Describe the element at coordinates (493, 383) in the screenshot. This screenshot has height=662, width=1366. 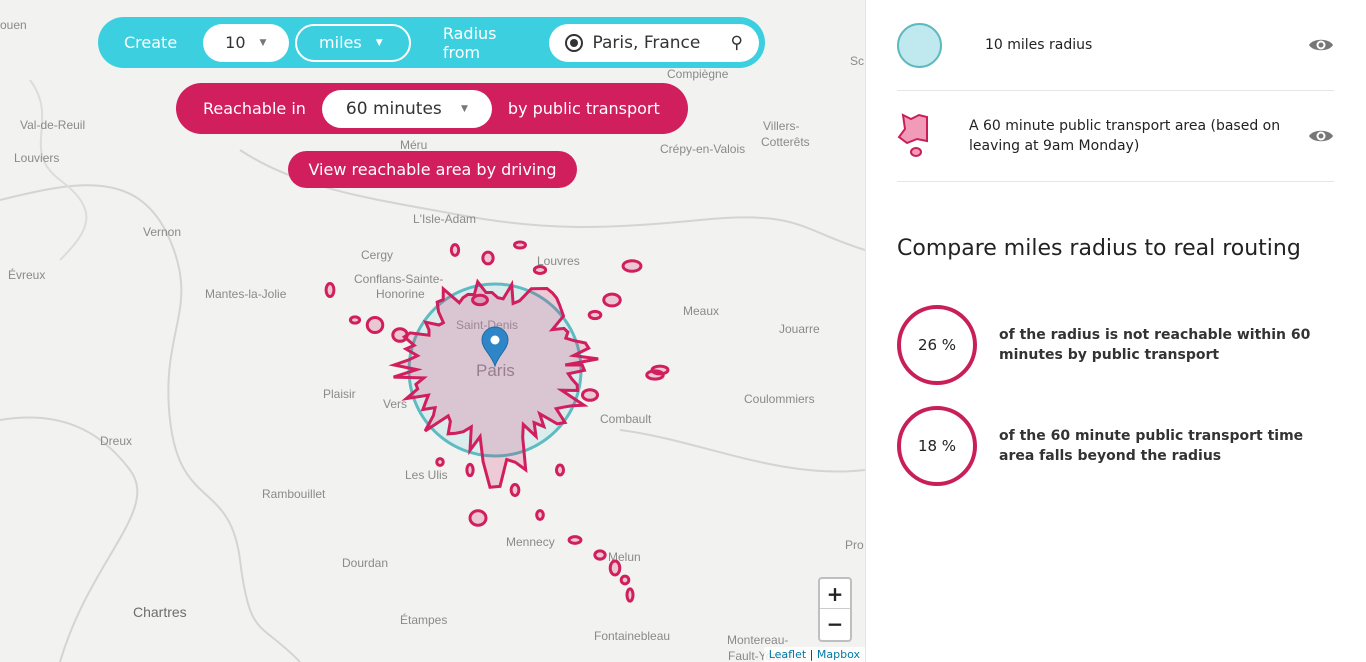
I see `isochrone-area` at that location.